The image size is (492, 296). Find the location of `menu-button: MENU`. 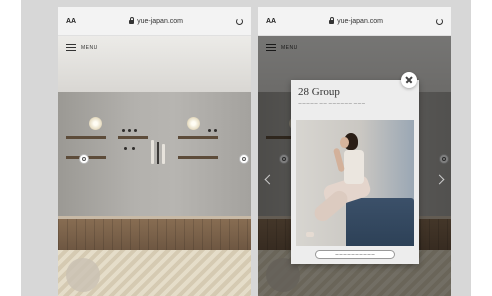

menu-button: MENU is located at coordinates (82, 47).